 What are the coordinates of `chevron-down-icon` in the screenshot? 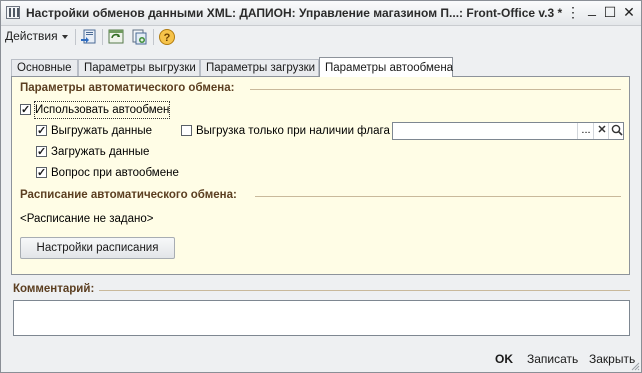 It's located at (64, 36).